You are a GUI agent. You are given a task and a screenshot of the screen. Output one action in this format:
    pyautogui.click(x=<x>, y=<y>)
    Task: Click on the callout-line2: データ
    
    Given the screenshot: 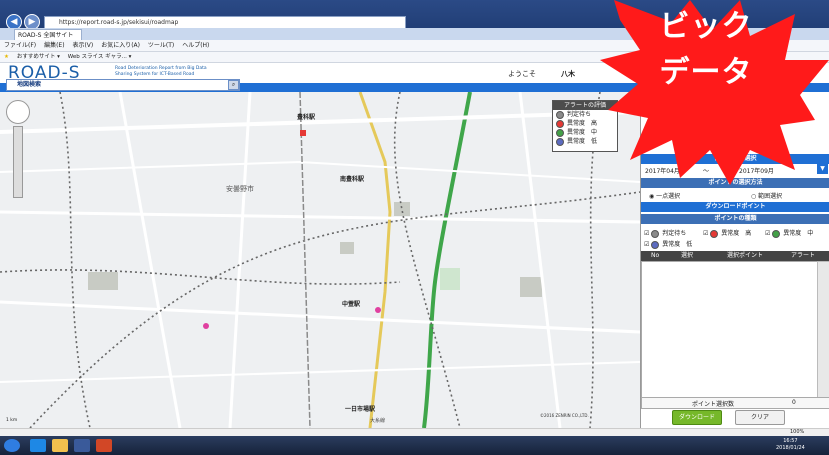 What is the action you would take?
    pyautogui.click(x=706, y=72)
    